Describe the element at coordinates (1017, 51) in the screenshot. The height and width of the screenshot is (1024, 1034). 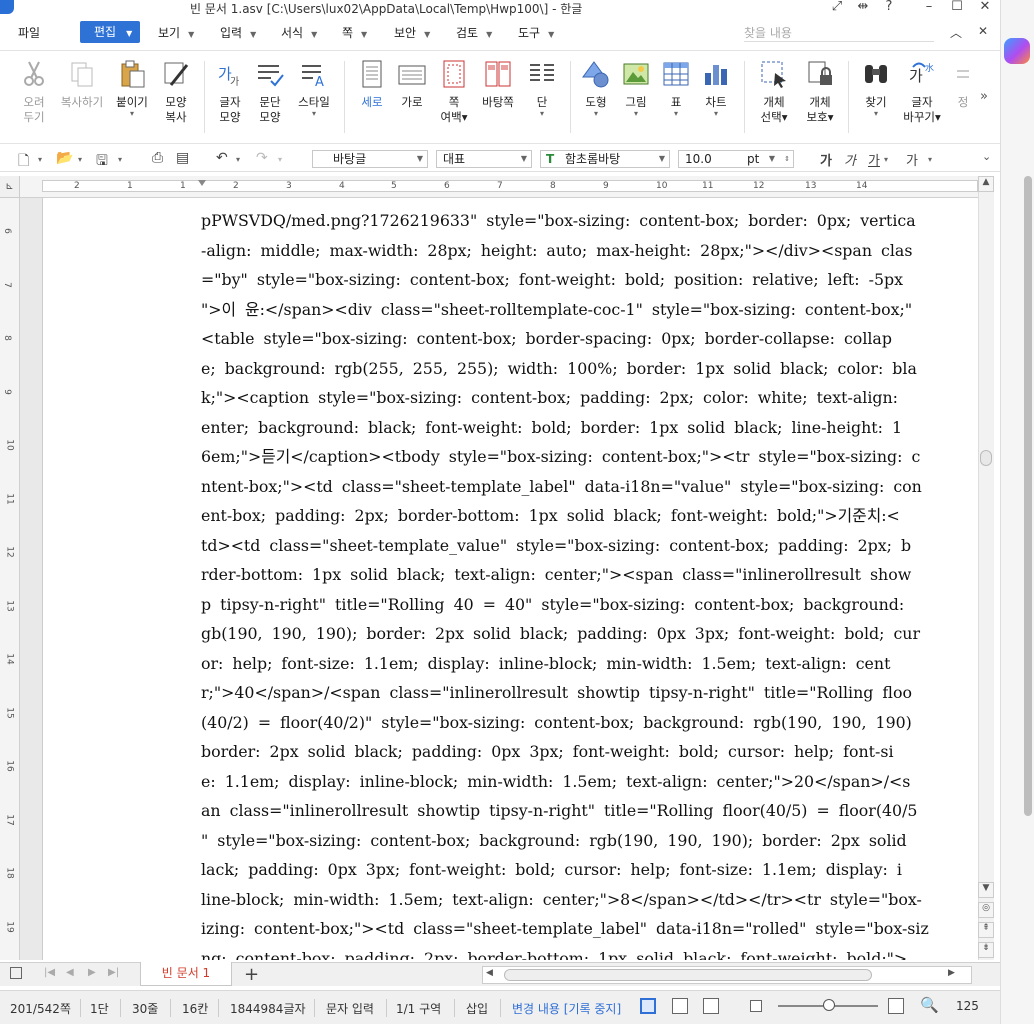
I see `copilot-icon` at that location.